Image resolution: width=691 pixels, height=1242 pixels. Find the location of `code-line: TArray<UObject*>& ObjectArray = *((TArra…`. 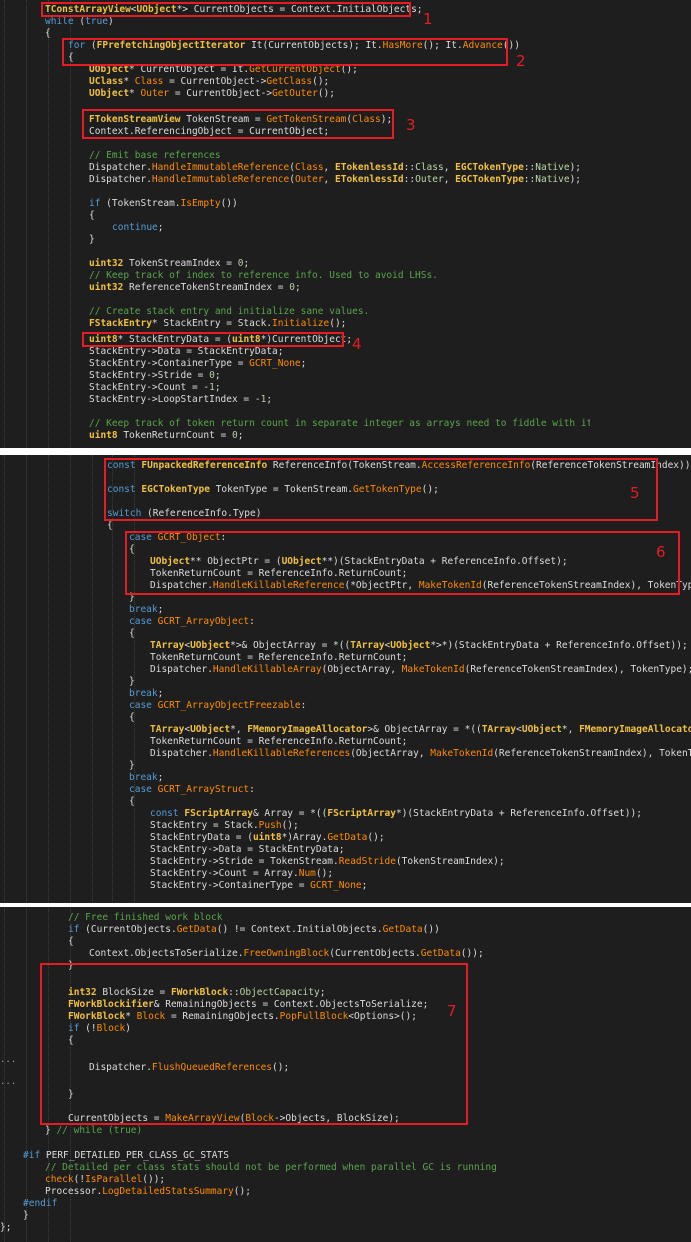

code-line: TArray<UObject*>& ObjectArray = *((TArra… is located at coordinates (419, 646).